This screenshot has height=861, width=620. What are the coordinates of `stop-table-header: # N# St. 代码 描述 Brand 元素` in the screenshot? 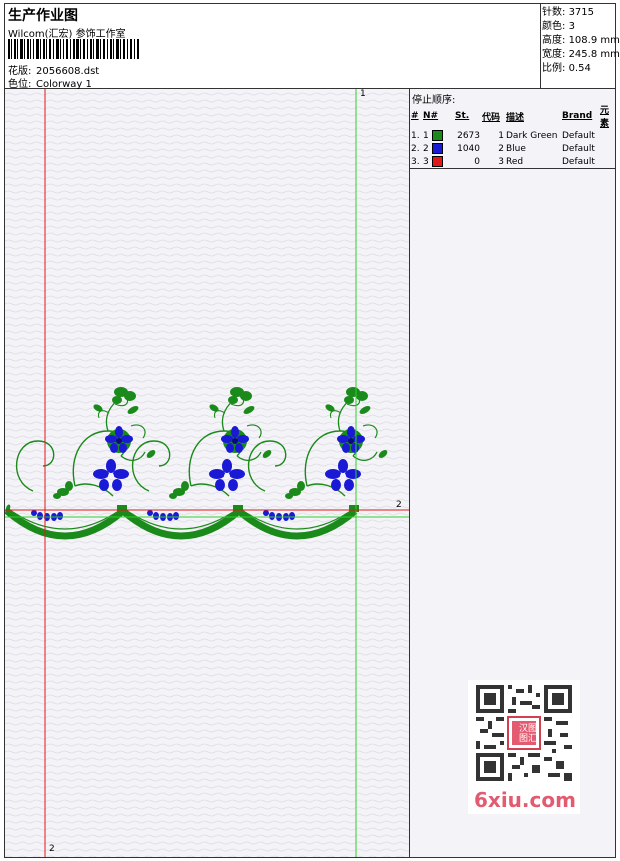 It's located at (512, 116).